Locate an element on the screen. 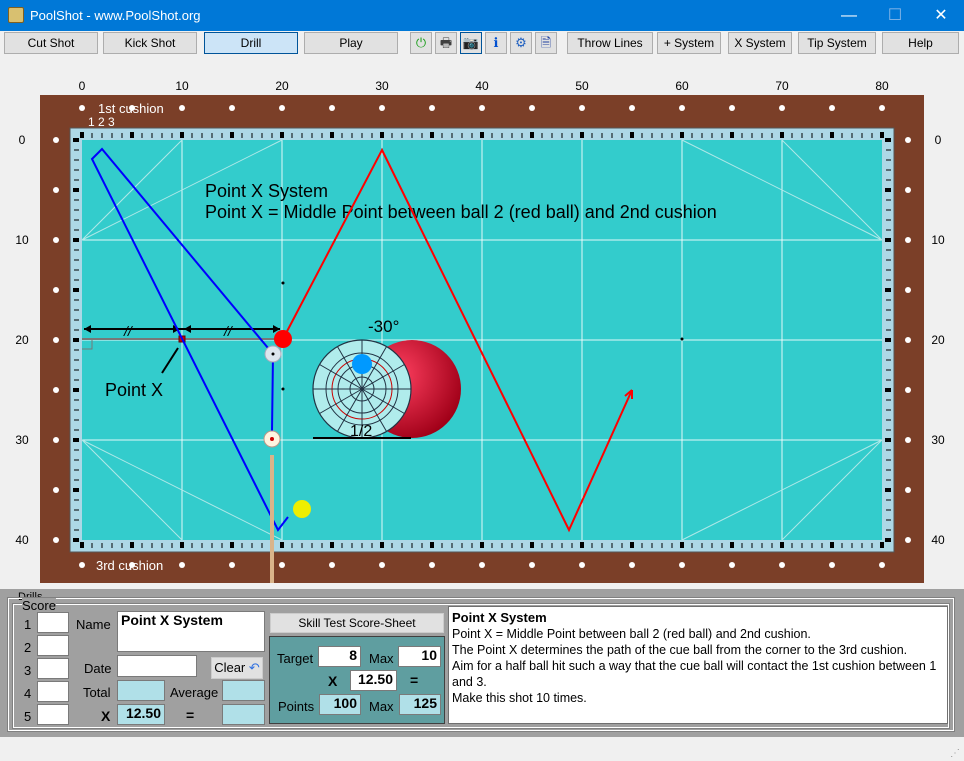  close-button: ✕ is located at coordinates (941, 15).